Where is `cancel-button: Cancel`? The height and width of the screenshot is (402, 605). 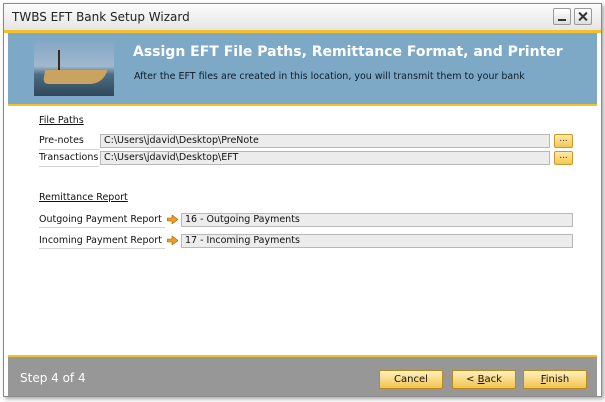
cancel-button: Cancel is located at coordinates (411, 379).